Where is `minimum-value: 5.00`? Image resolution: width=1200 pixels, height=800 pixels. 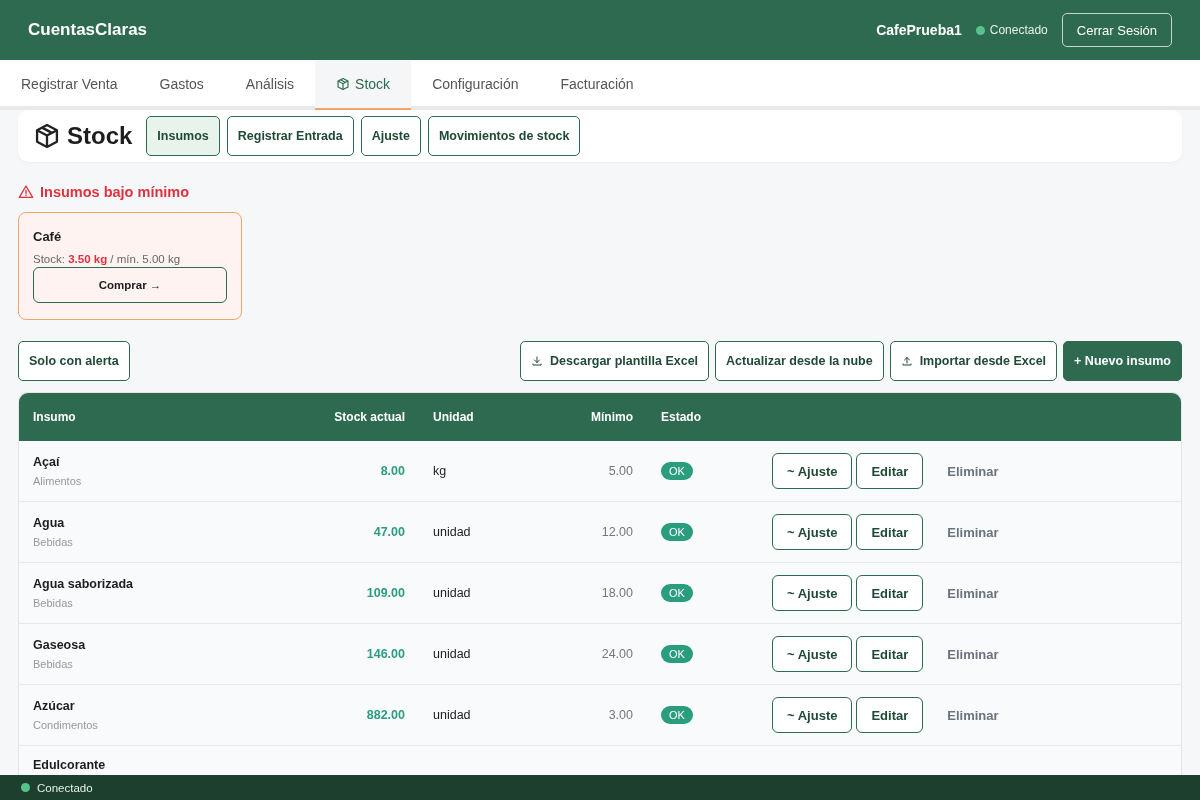
minimum-value: 5.00 is located at coordinates (620, 471).